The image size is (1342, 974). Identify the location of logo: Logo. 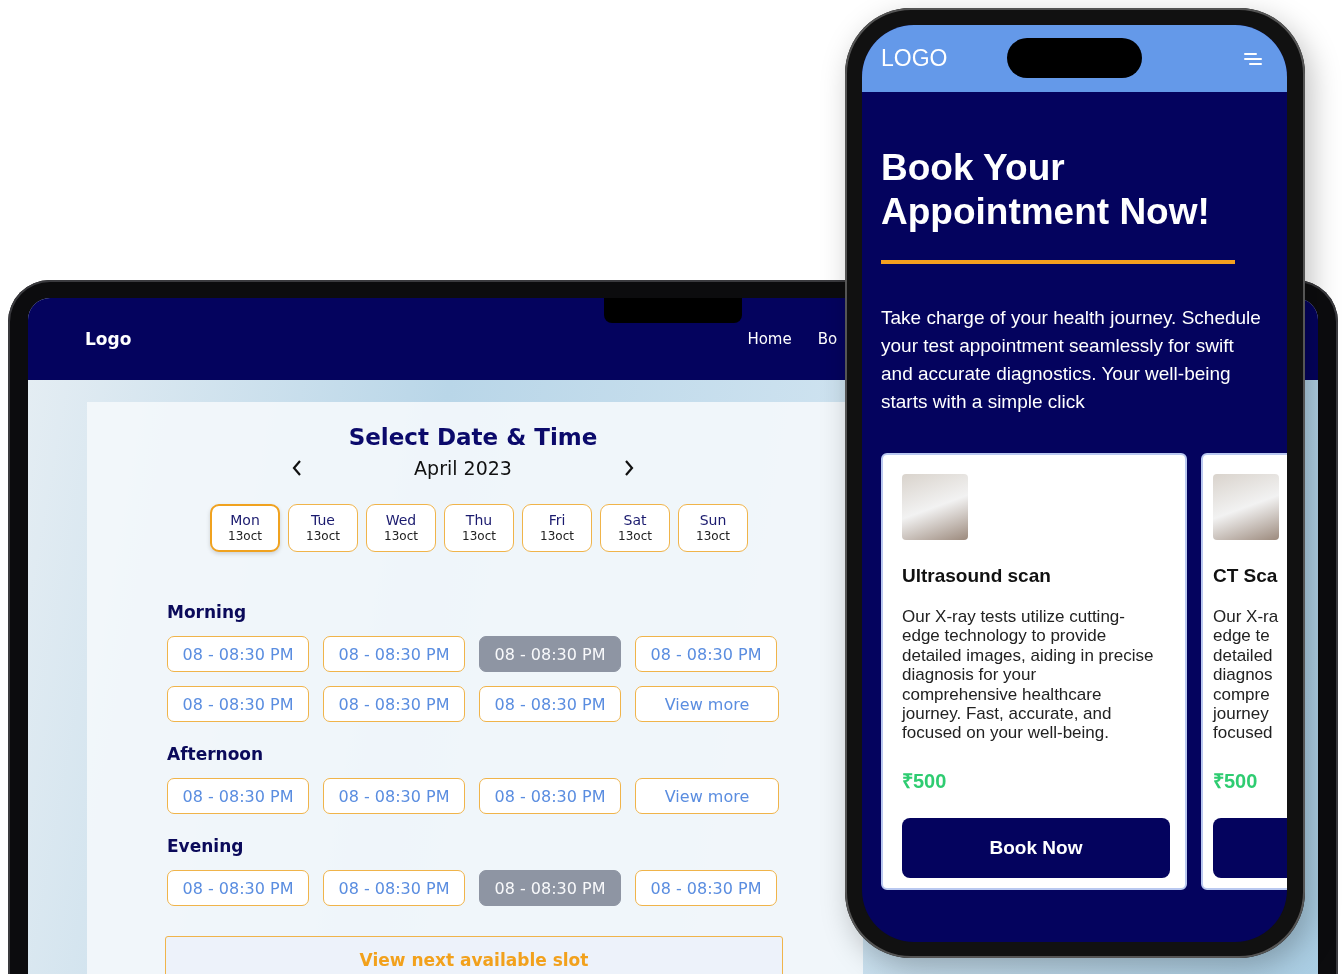
(108, 339).